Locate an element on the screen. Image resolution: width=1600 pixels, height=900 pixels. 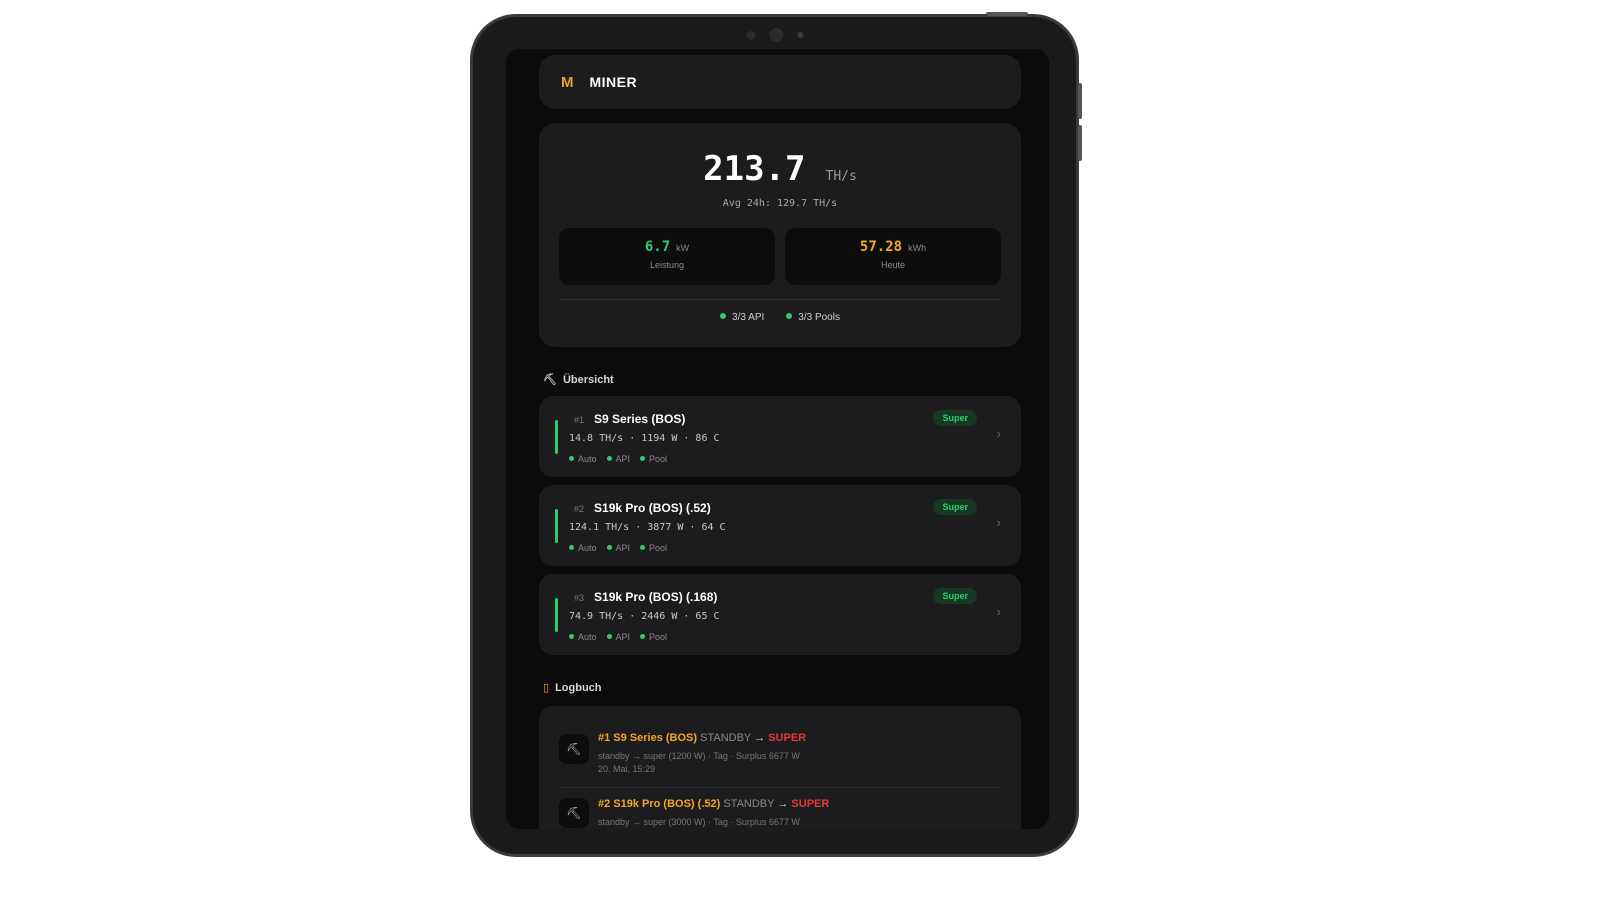
power-label: Leistung is located at coordinates (667, 265).